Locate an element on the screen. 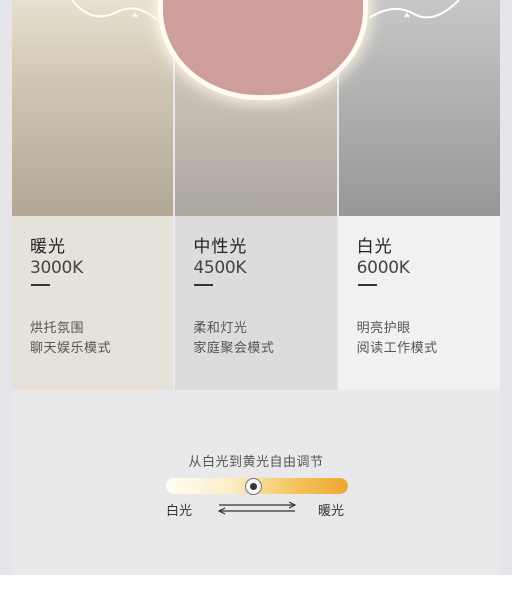 The width and height of the screenshot is (512, 600). warm-light-photo is located at coordinates (93, 108).